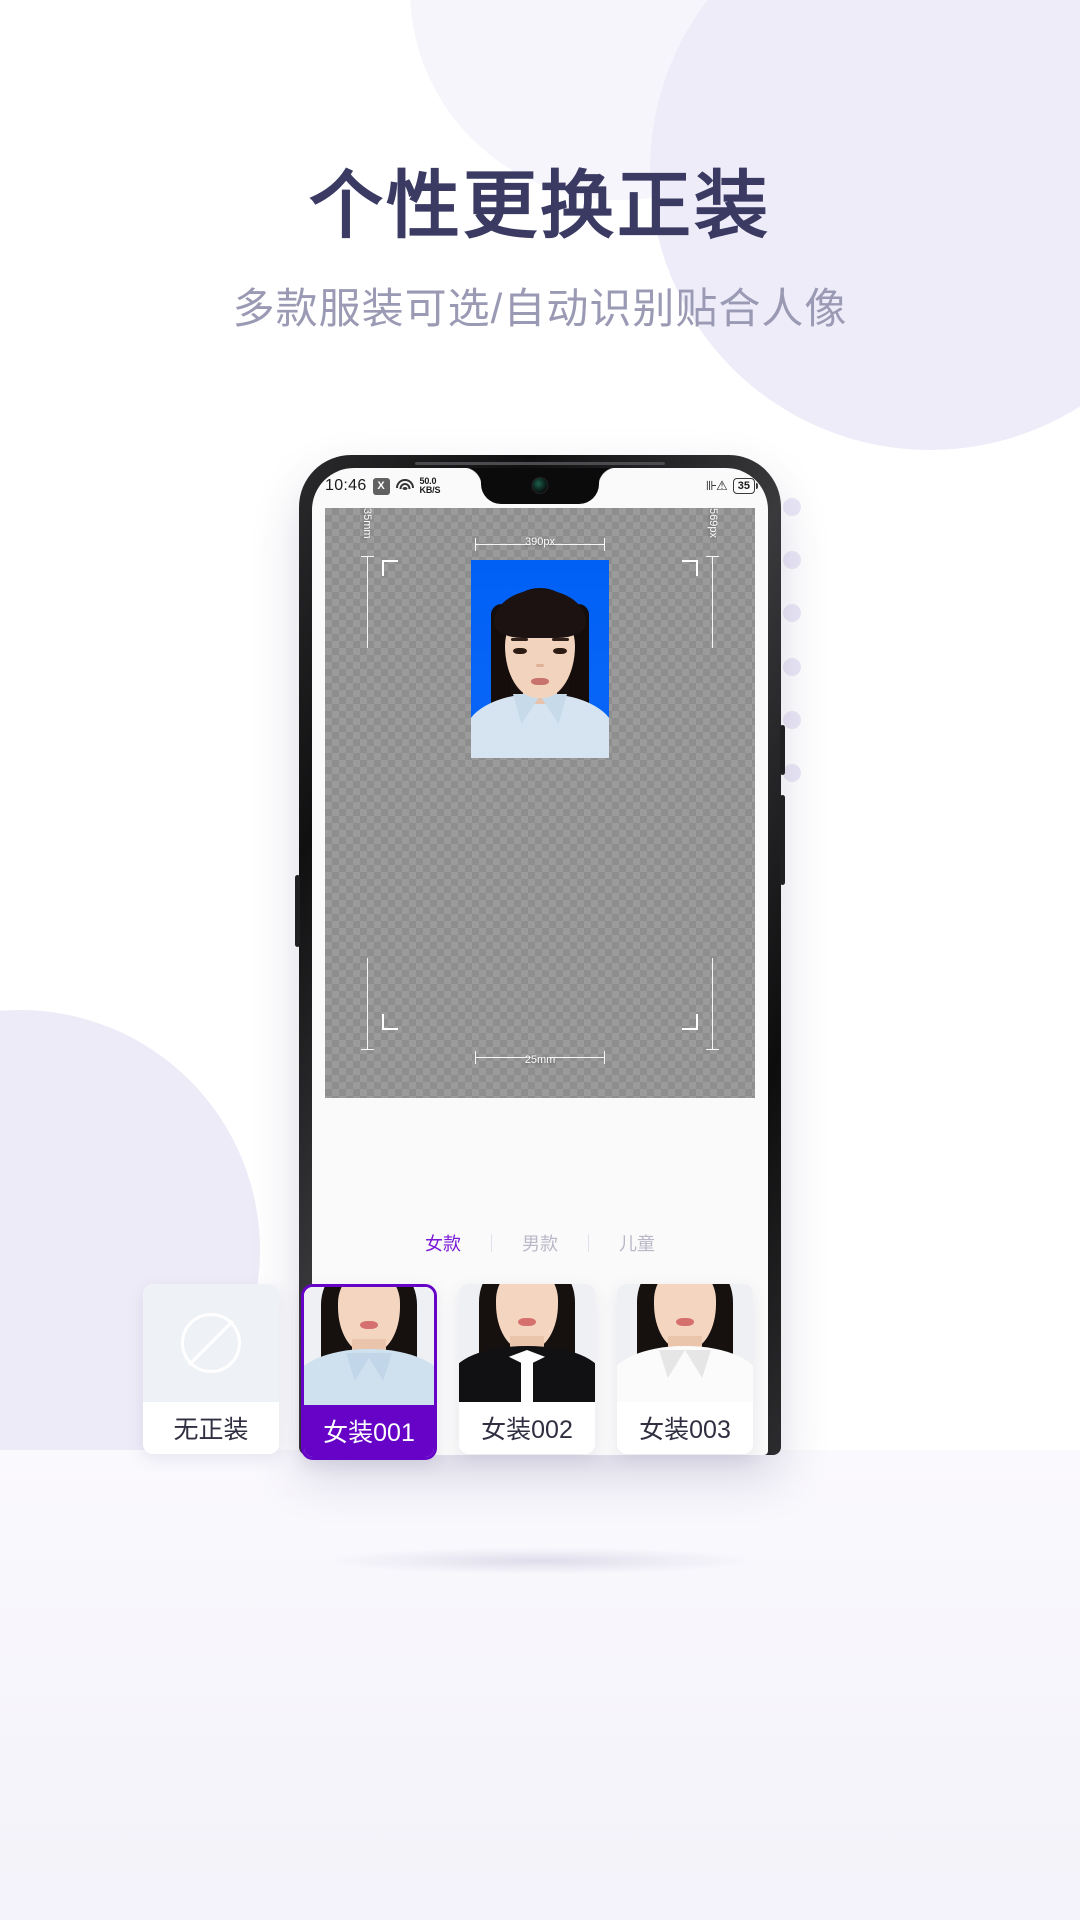 The width and height of the screenshot is (1080, 1920). Describe the element at coordinates (560, 651) in the screenshot. I see `portrait-eye-right` at that location.